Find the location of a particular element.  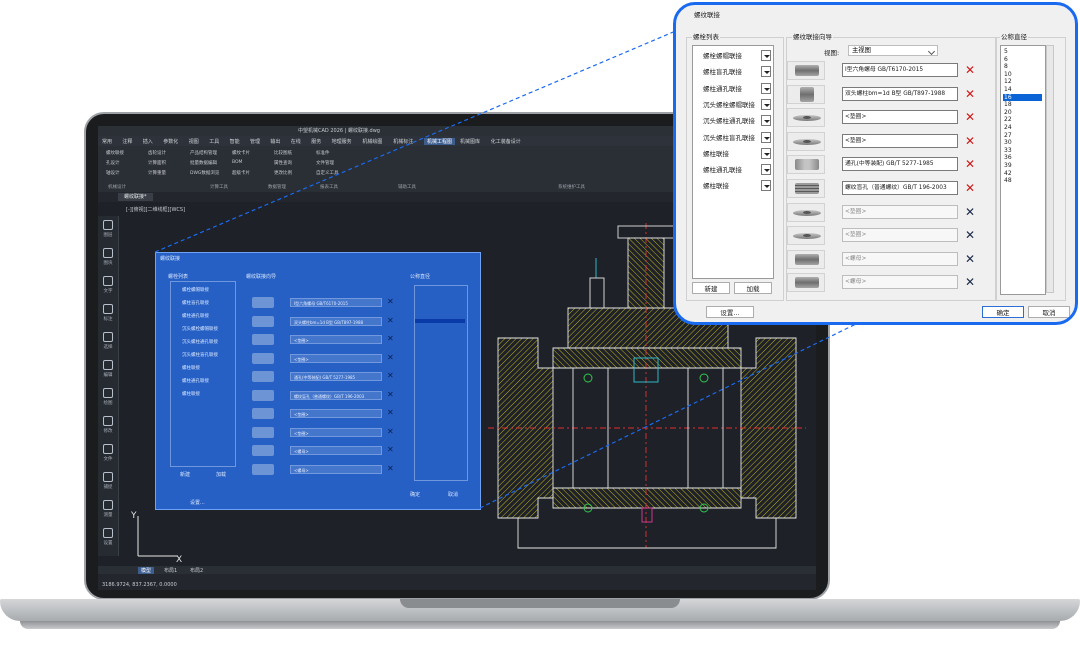

diameter-item: 20 is located at coordinates (1022, 113).